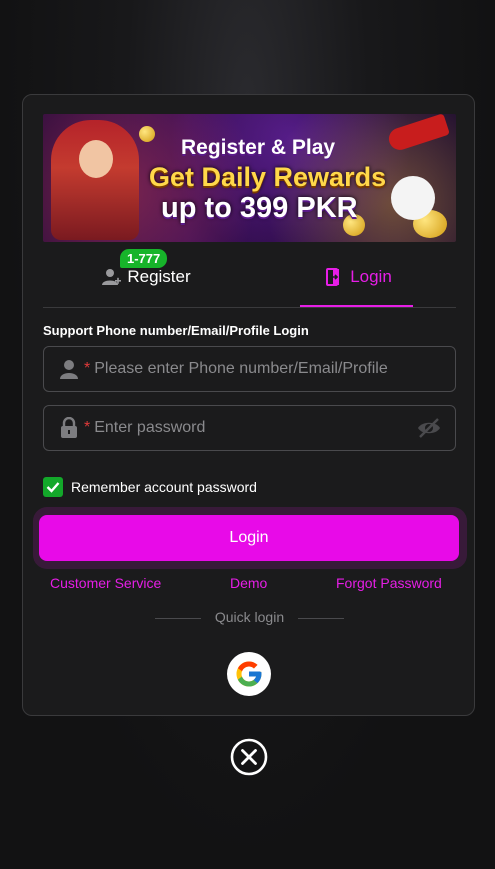  What do you see at coordinates (69, 427) in the screenshot?
I see `lock-icon` at bounding box center [69, 427].